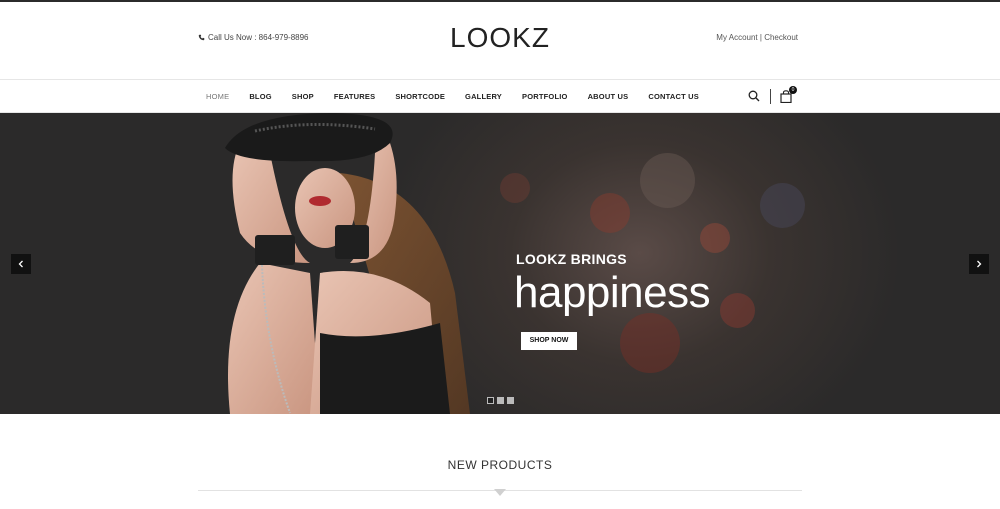 The width and height of the screenshot is (1000, 509). What do you see at coordinates (788, 94) in the screenshot?
I see `cart-button: 0` at bounding box center [788, 94].